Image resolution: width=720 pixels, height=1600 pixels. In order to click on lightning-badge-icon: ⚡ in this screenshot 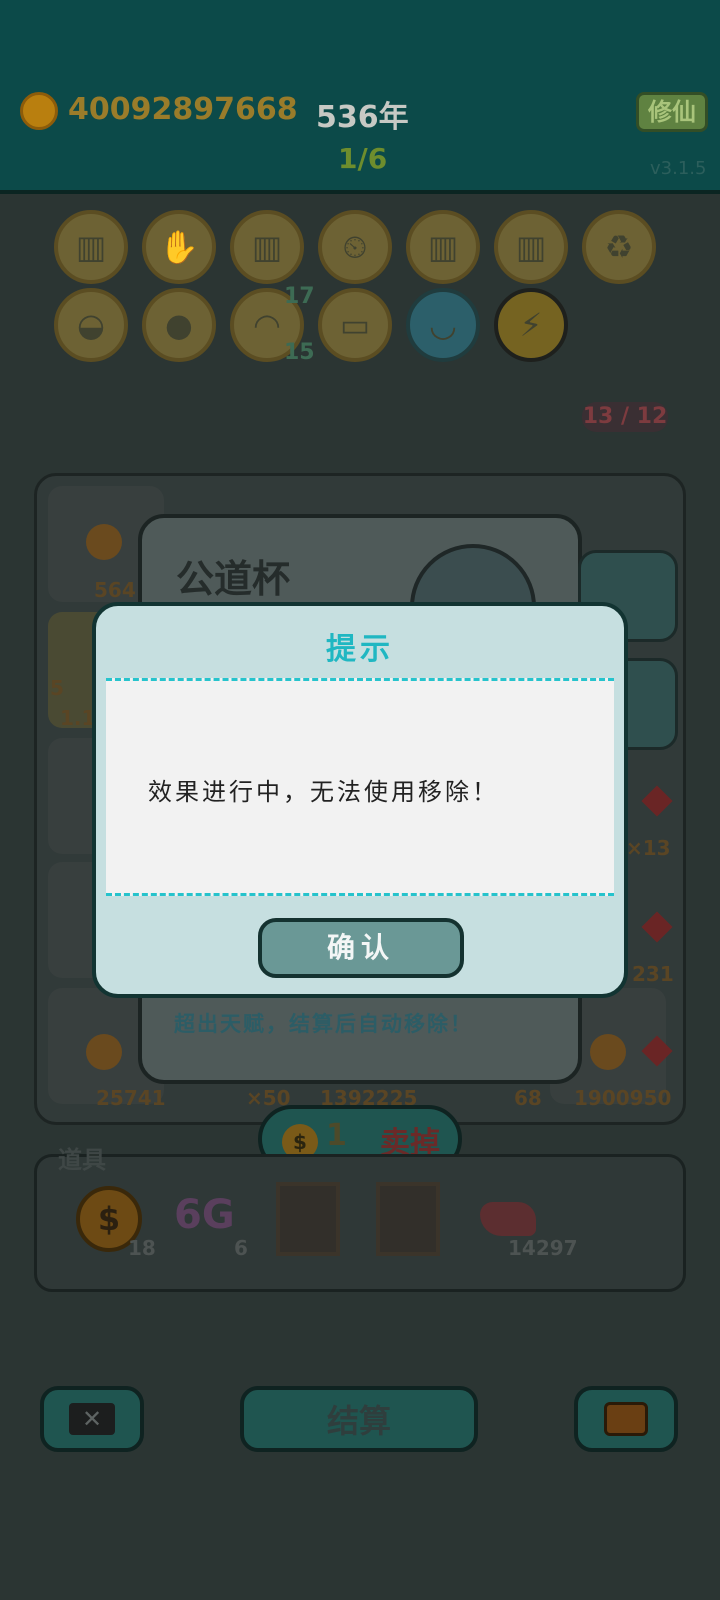, I will do `click(531, 325)`.